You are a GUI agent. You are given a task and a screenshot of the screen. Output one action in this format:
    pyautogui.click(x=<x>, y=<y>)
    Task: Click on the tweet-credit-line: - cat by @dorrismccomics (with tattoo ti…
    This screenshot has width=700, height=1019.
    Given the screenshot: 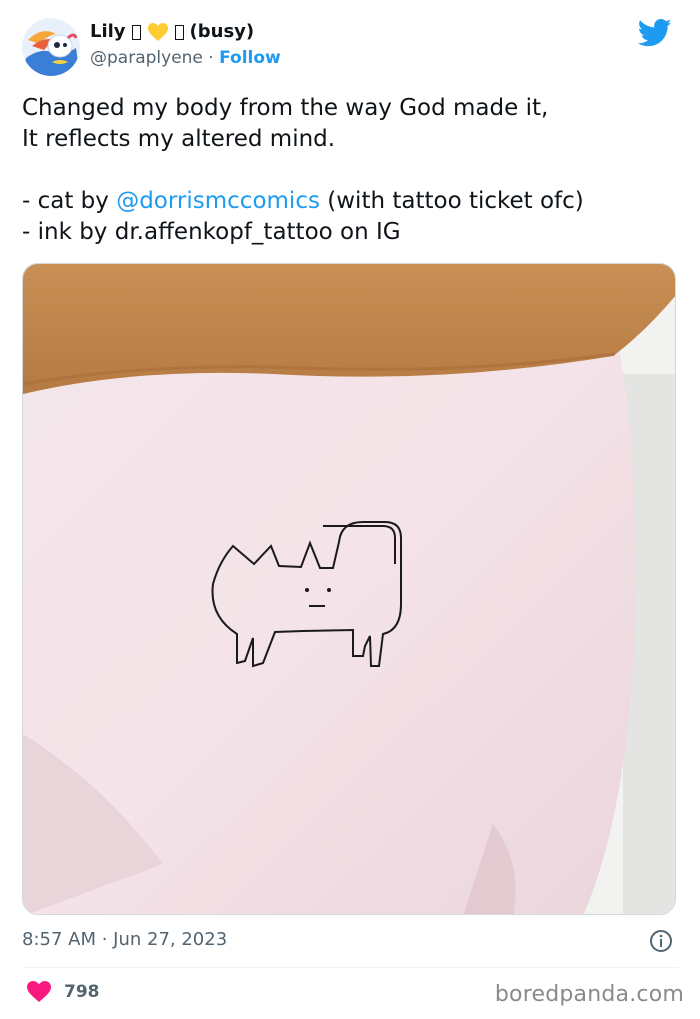 What is the action you would take?
    pyautogui.click(x=352, y=201)
    